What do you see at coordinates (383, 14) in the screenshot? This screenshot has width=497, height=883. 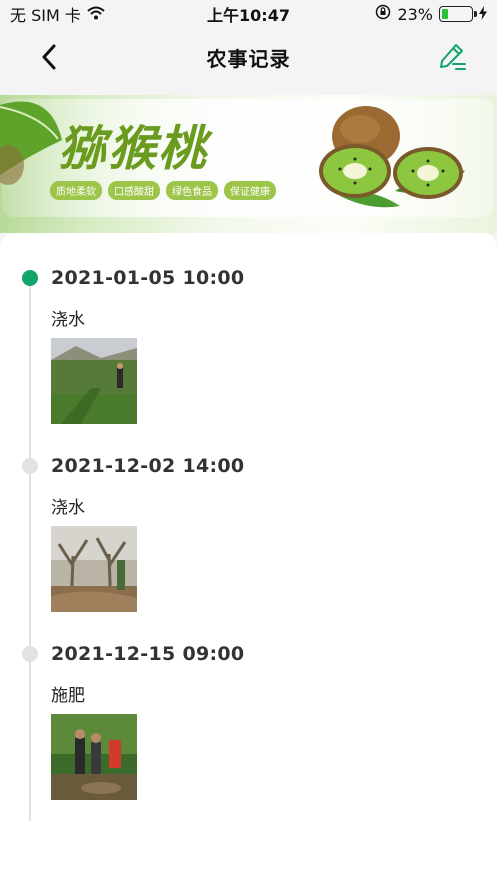 I see `orientation-lock-icon` at bounding box center [383, 14].